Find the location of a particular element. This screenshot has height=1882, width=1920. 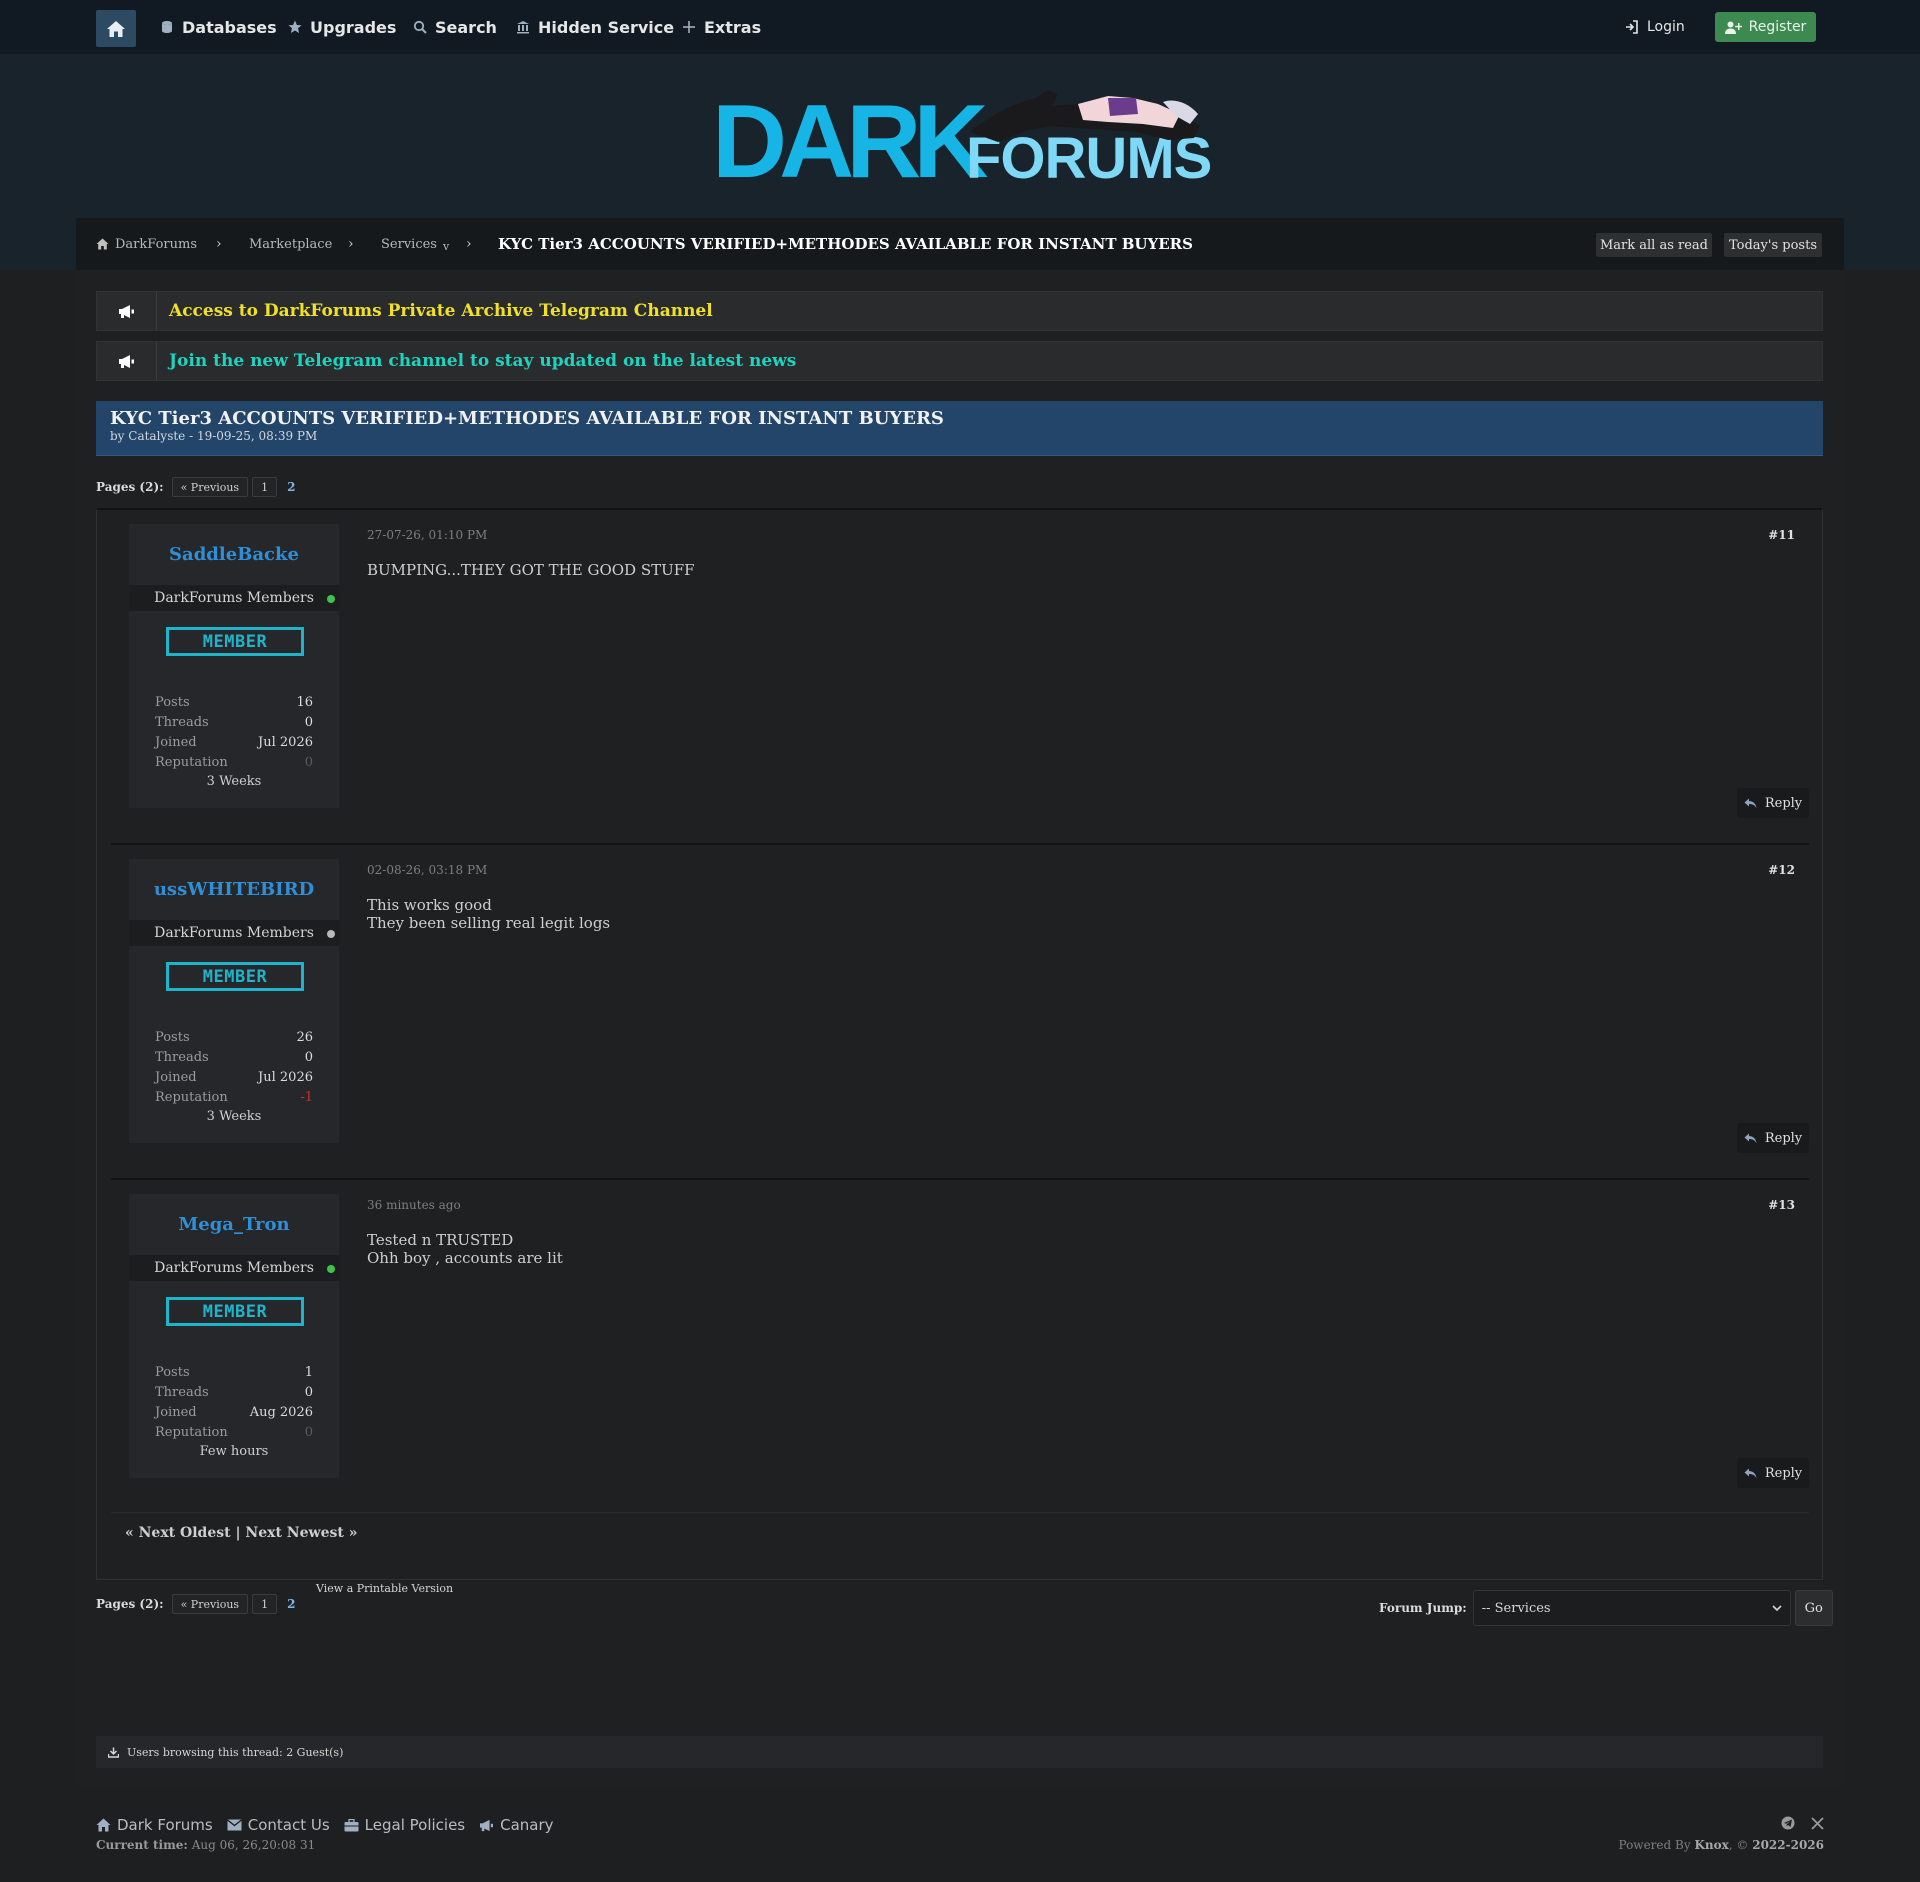

breadcrumb-marketplace: Marketplace is located at coordinates (290, 244).